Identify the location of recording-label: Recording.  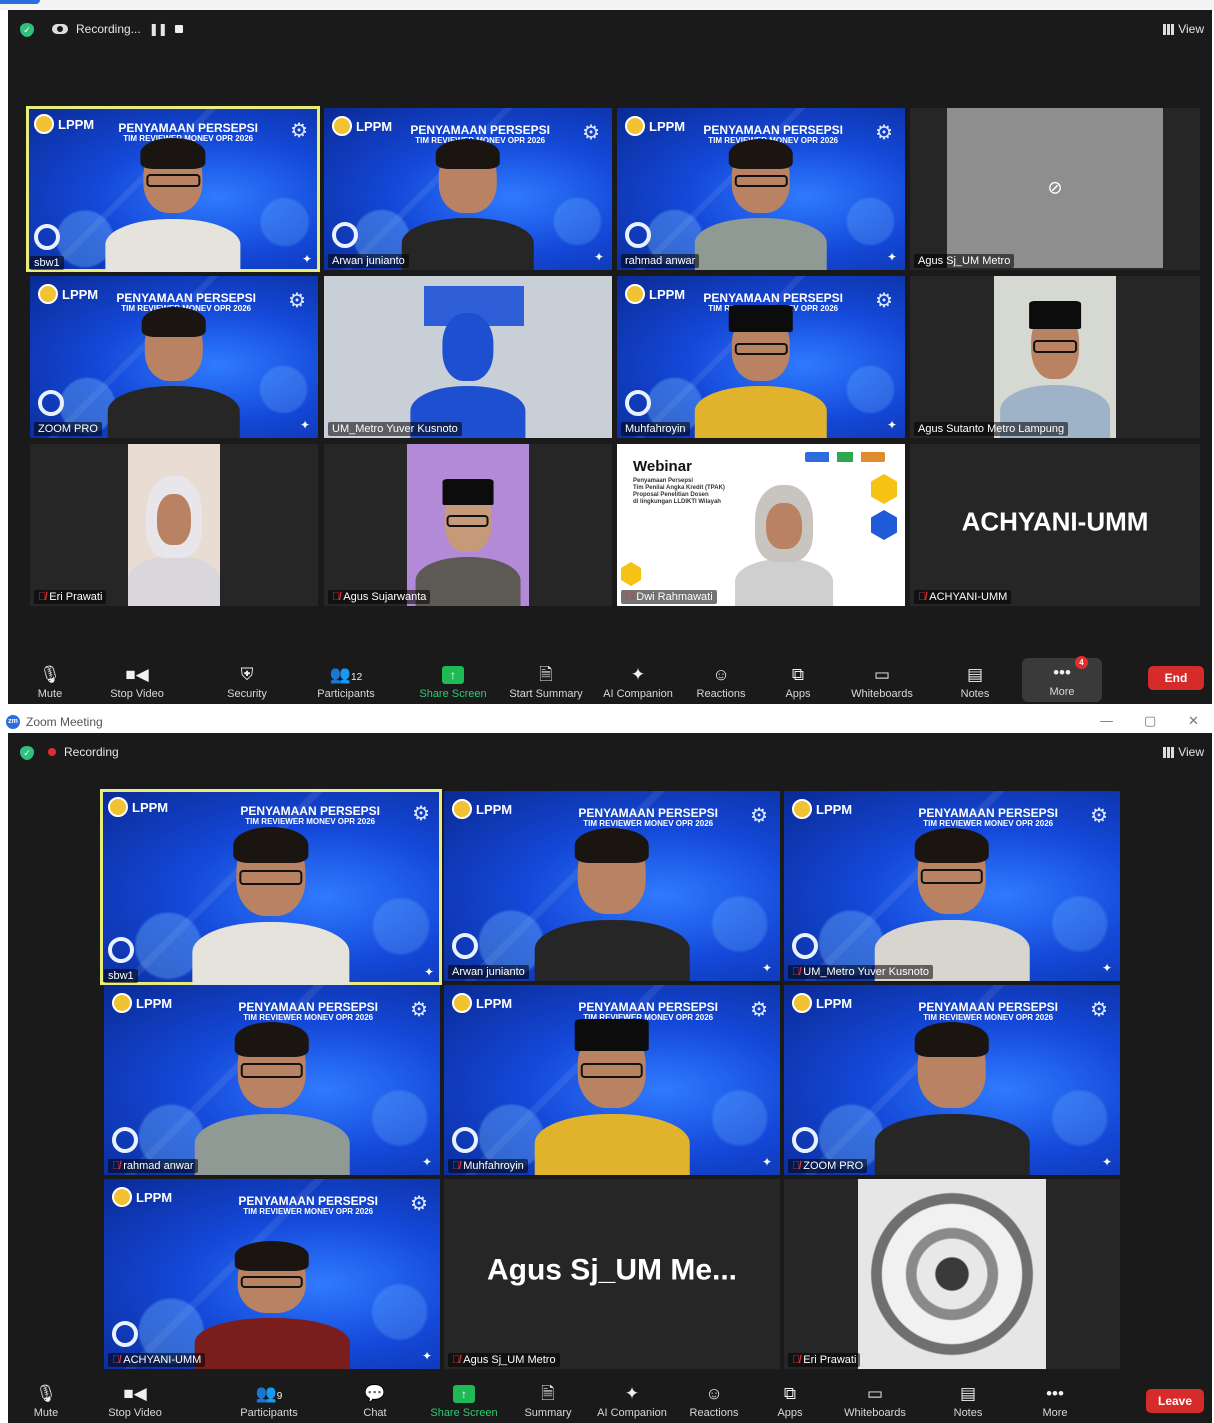
(91, 752).